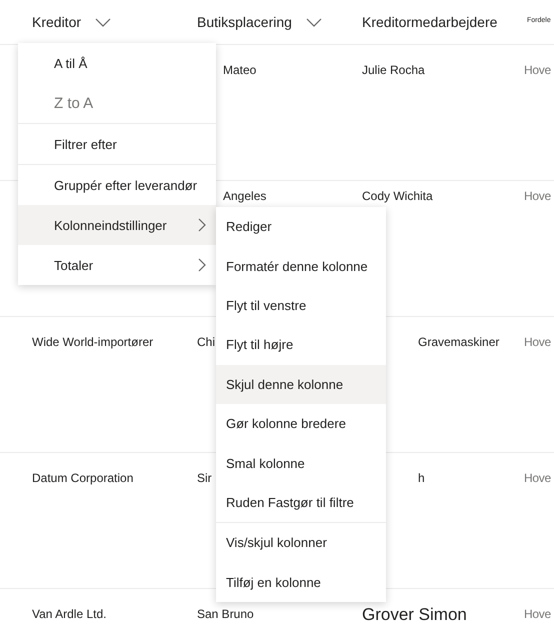 Image resolution: width=554 pixels, height=631 pixels. What do you see at coordinates (301, 502) in the screenshot?
I see `menu-item: Ruden Fastgør til filtre` at bounding box center [301, 502].